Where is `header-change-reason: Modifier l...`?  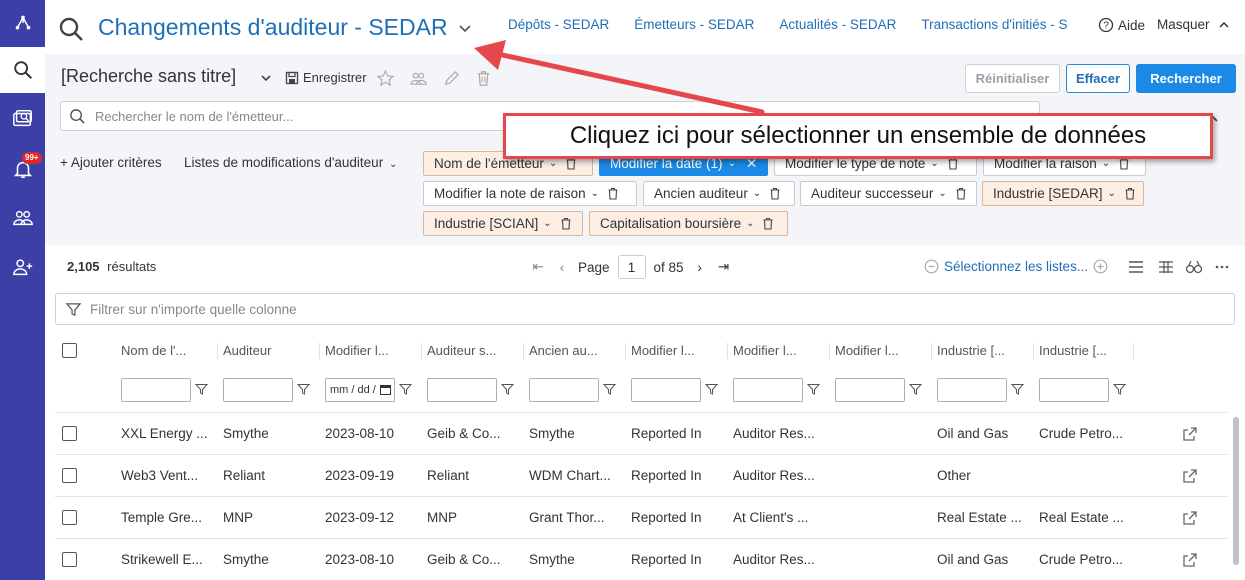
header-change-reason: Modifier l... is located at coordinates (778, 350).